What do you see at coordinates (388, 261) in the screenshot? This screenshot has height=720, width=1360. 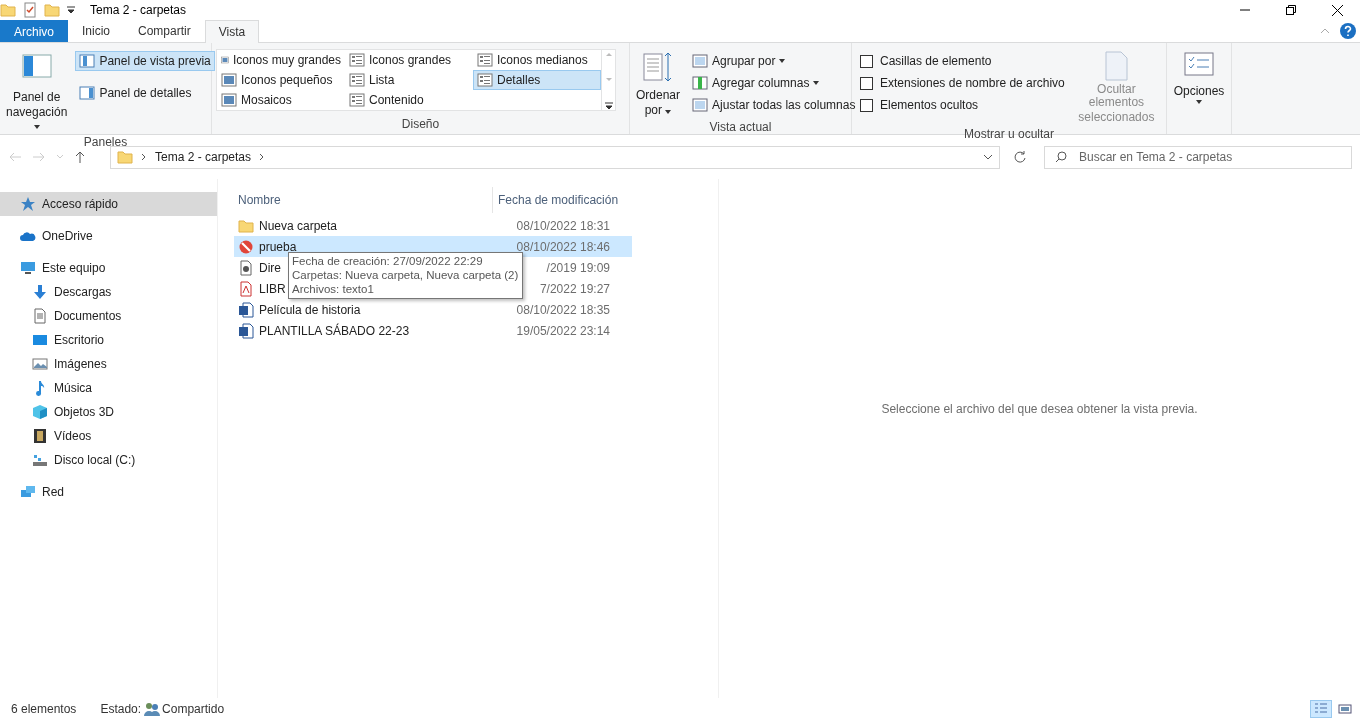 I see `tooltip-line: Fecha de creación: 27/09/2022 22:29` at bounding box center [388, 261].